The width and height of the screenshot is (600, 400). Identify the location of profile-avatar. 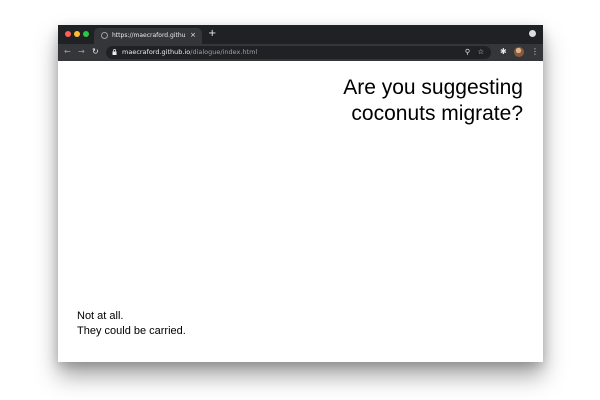
(519, 52).